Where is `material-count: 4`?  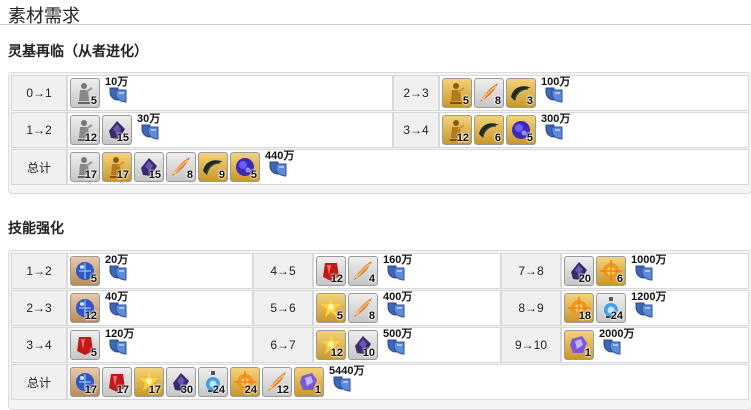
material-count: 4 is located at coordinates (371, 279).